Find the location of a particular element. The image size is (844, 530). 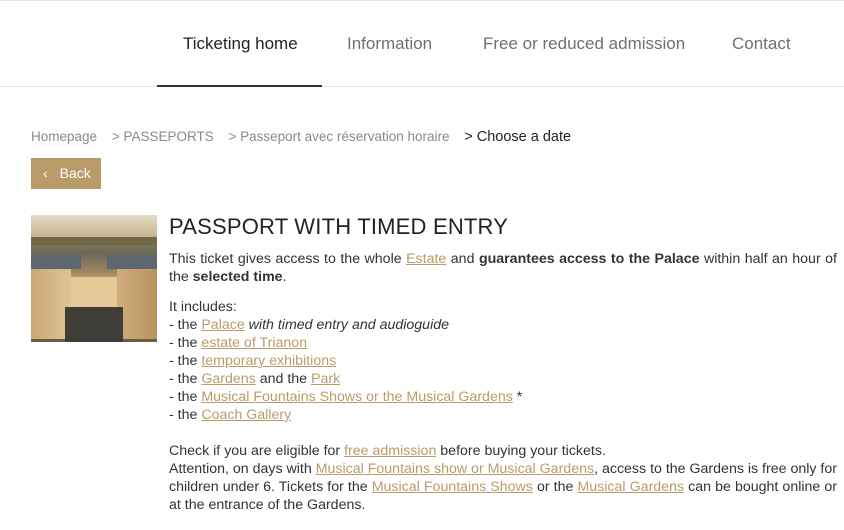

breadcrumb-homepage: Homepage is located at coordinates (64, 136).